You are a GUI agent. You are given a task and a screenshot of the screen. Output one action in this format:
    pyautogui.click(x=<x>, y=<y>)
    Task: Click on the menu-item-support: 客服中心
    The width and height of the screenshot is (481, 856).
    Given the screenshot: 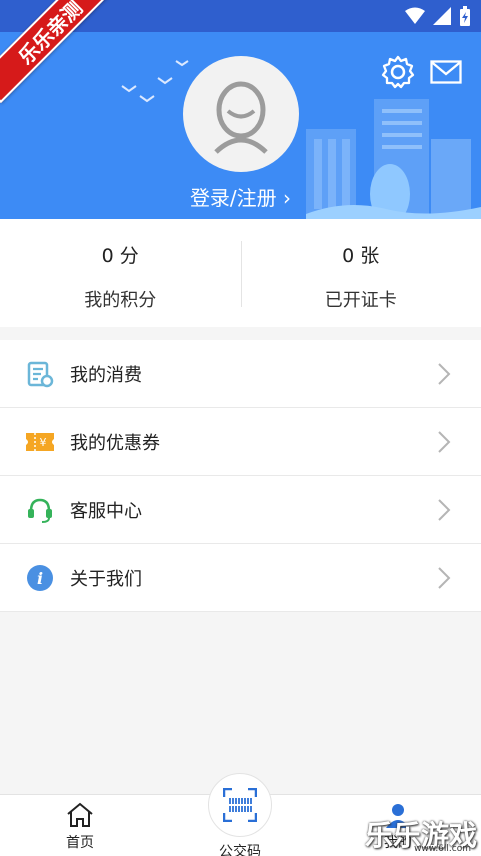 What is the action you would take?
    pyautogui.click(x=240, y=510)
    